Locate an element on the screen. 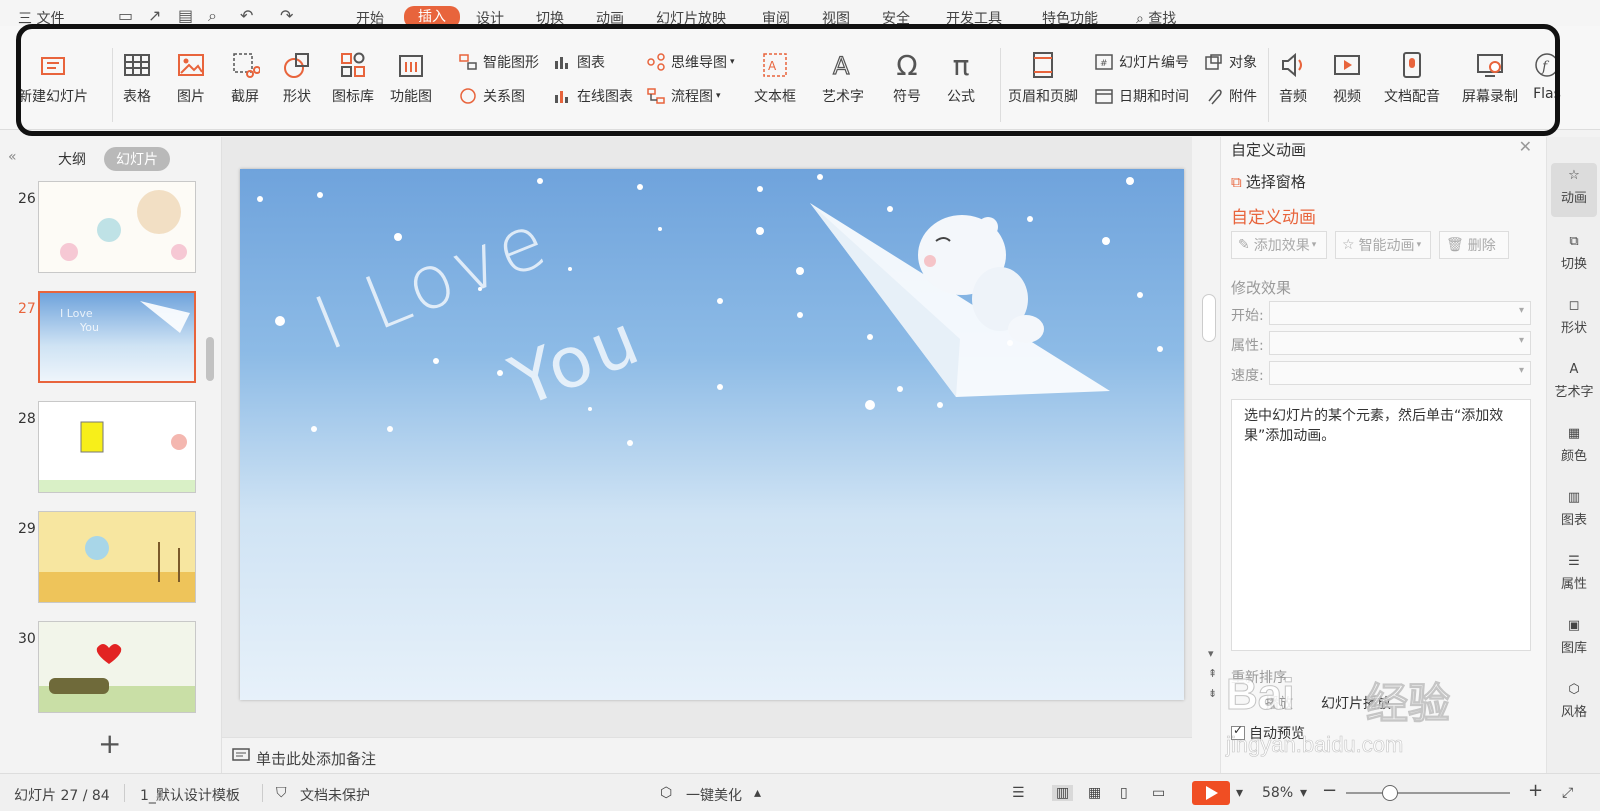 This screenshot has width=1600, height=811. tab-outline: 大纲 is located at coordinates (72, 159).